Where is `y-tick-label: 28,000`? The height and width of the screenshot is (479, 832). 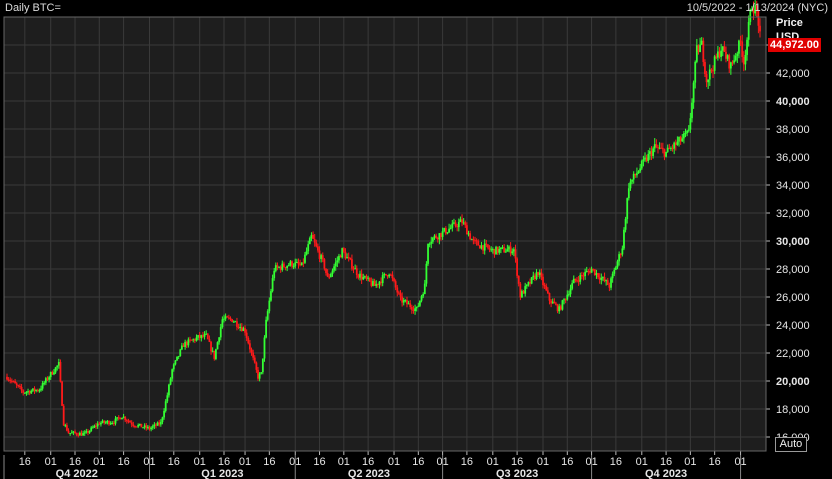
y-tick-label: 28,000 is located at coordinates (793, 270).